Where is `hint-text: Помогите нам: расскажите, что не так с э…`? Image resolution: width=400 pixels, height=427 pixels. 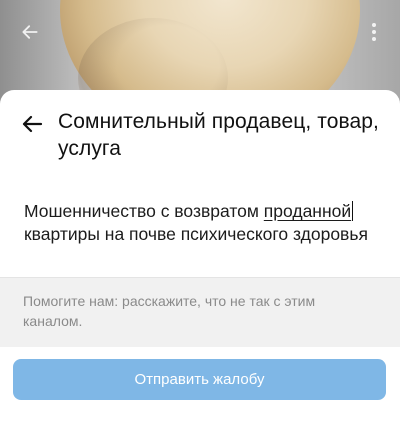 hint-text: Помогите нам: расскажите, что не так с э… is located at coordinates (169, 311).